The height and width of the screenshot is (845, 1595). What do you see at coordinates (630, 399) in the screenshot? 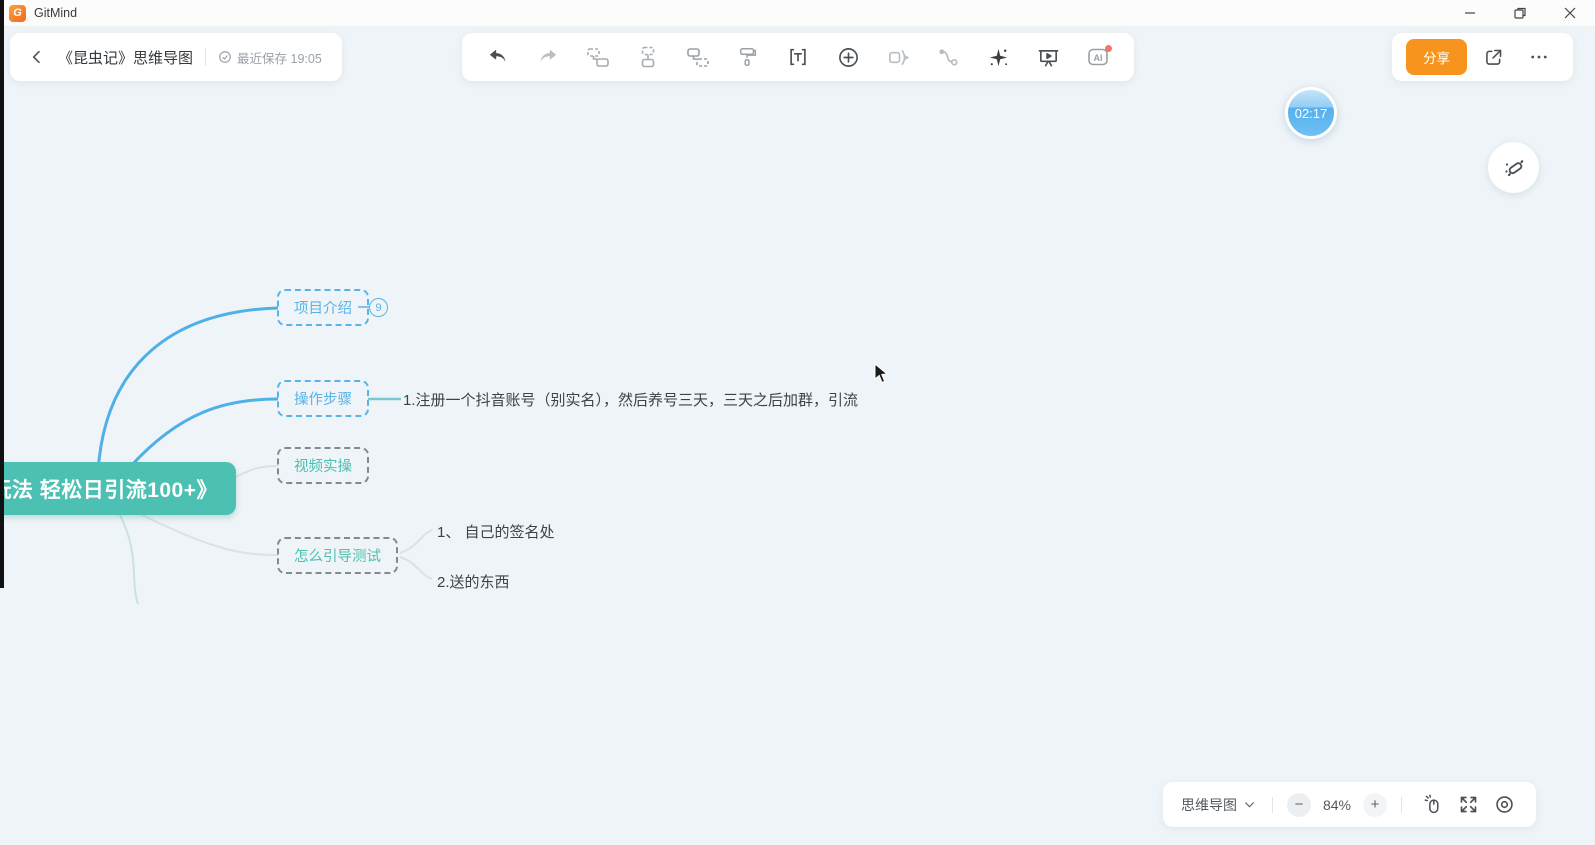
I see `leaf-node-steps-1: 1.注册一个抖音账号（别实名），然后养号三天，三天之后加群，引流` at bounding box center [630, 399].